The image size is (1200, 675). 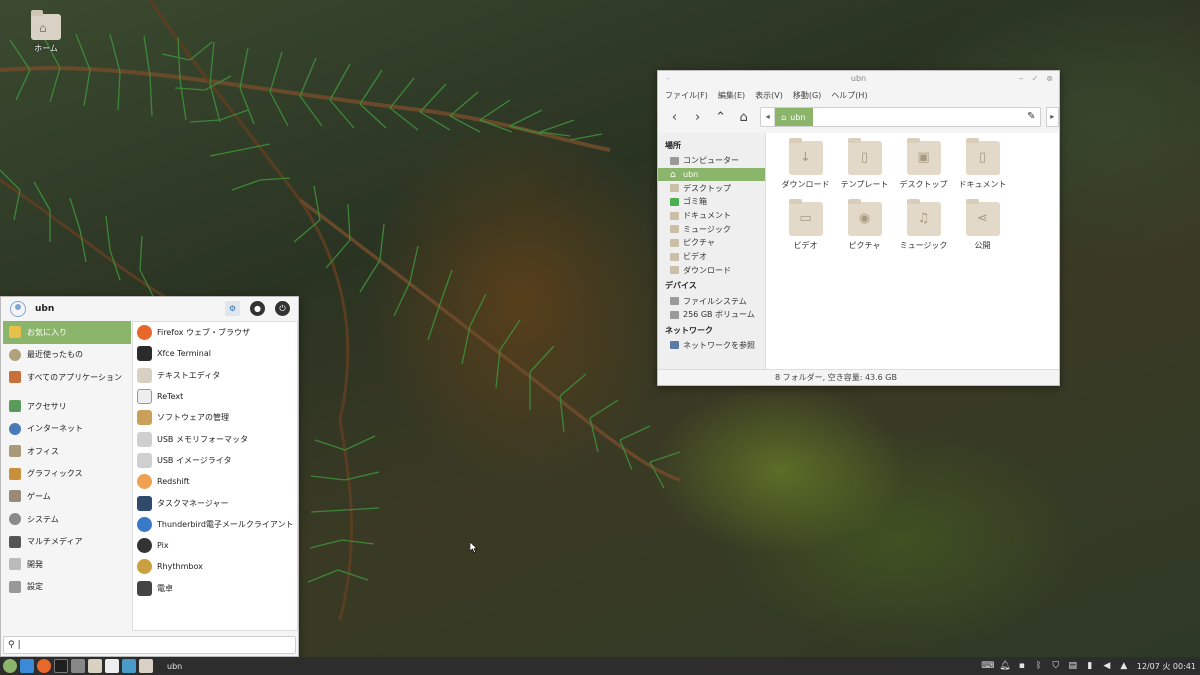 I want to click on menu-edit: 編集(E), so click(x=731, y=95).